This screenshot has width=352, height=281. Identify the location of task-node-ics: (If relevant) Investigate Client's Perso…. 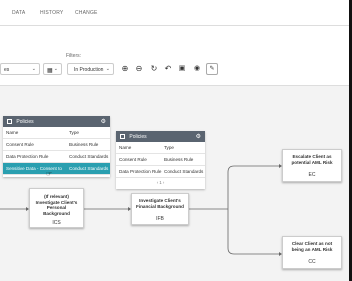
(56, 208).